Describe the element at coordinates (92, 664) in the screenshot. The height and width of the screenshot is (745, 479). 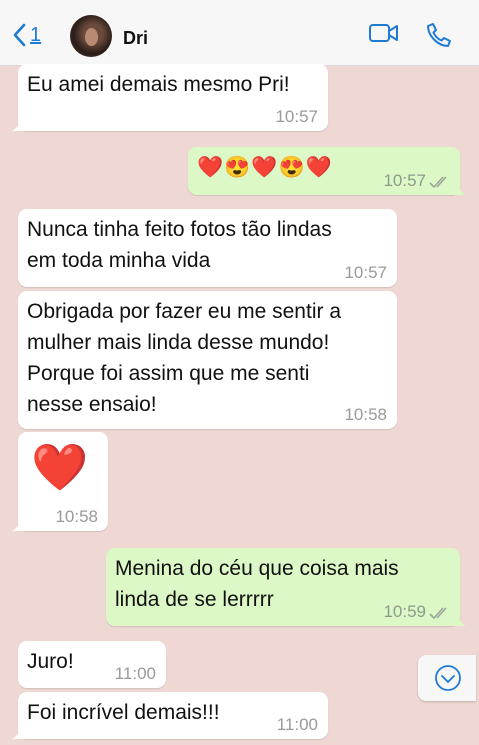
I see `message-bubble-incoming: Juro! 11:00` at that location.